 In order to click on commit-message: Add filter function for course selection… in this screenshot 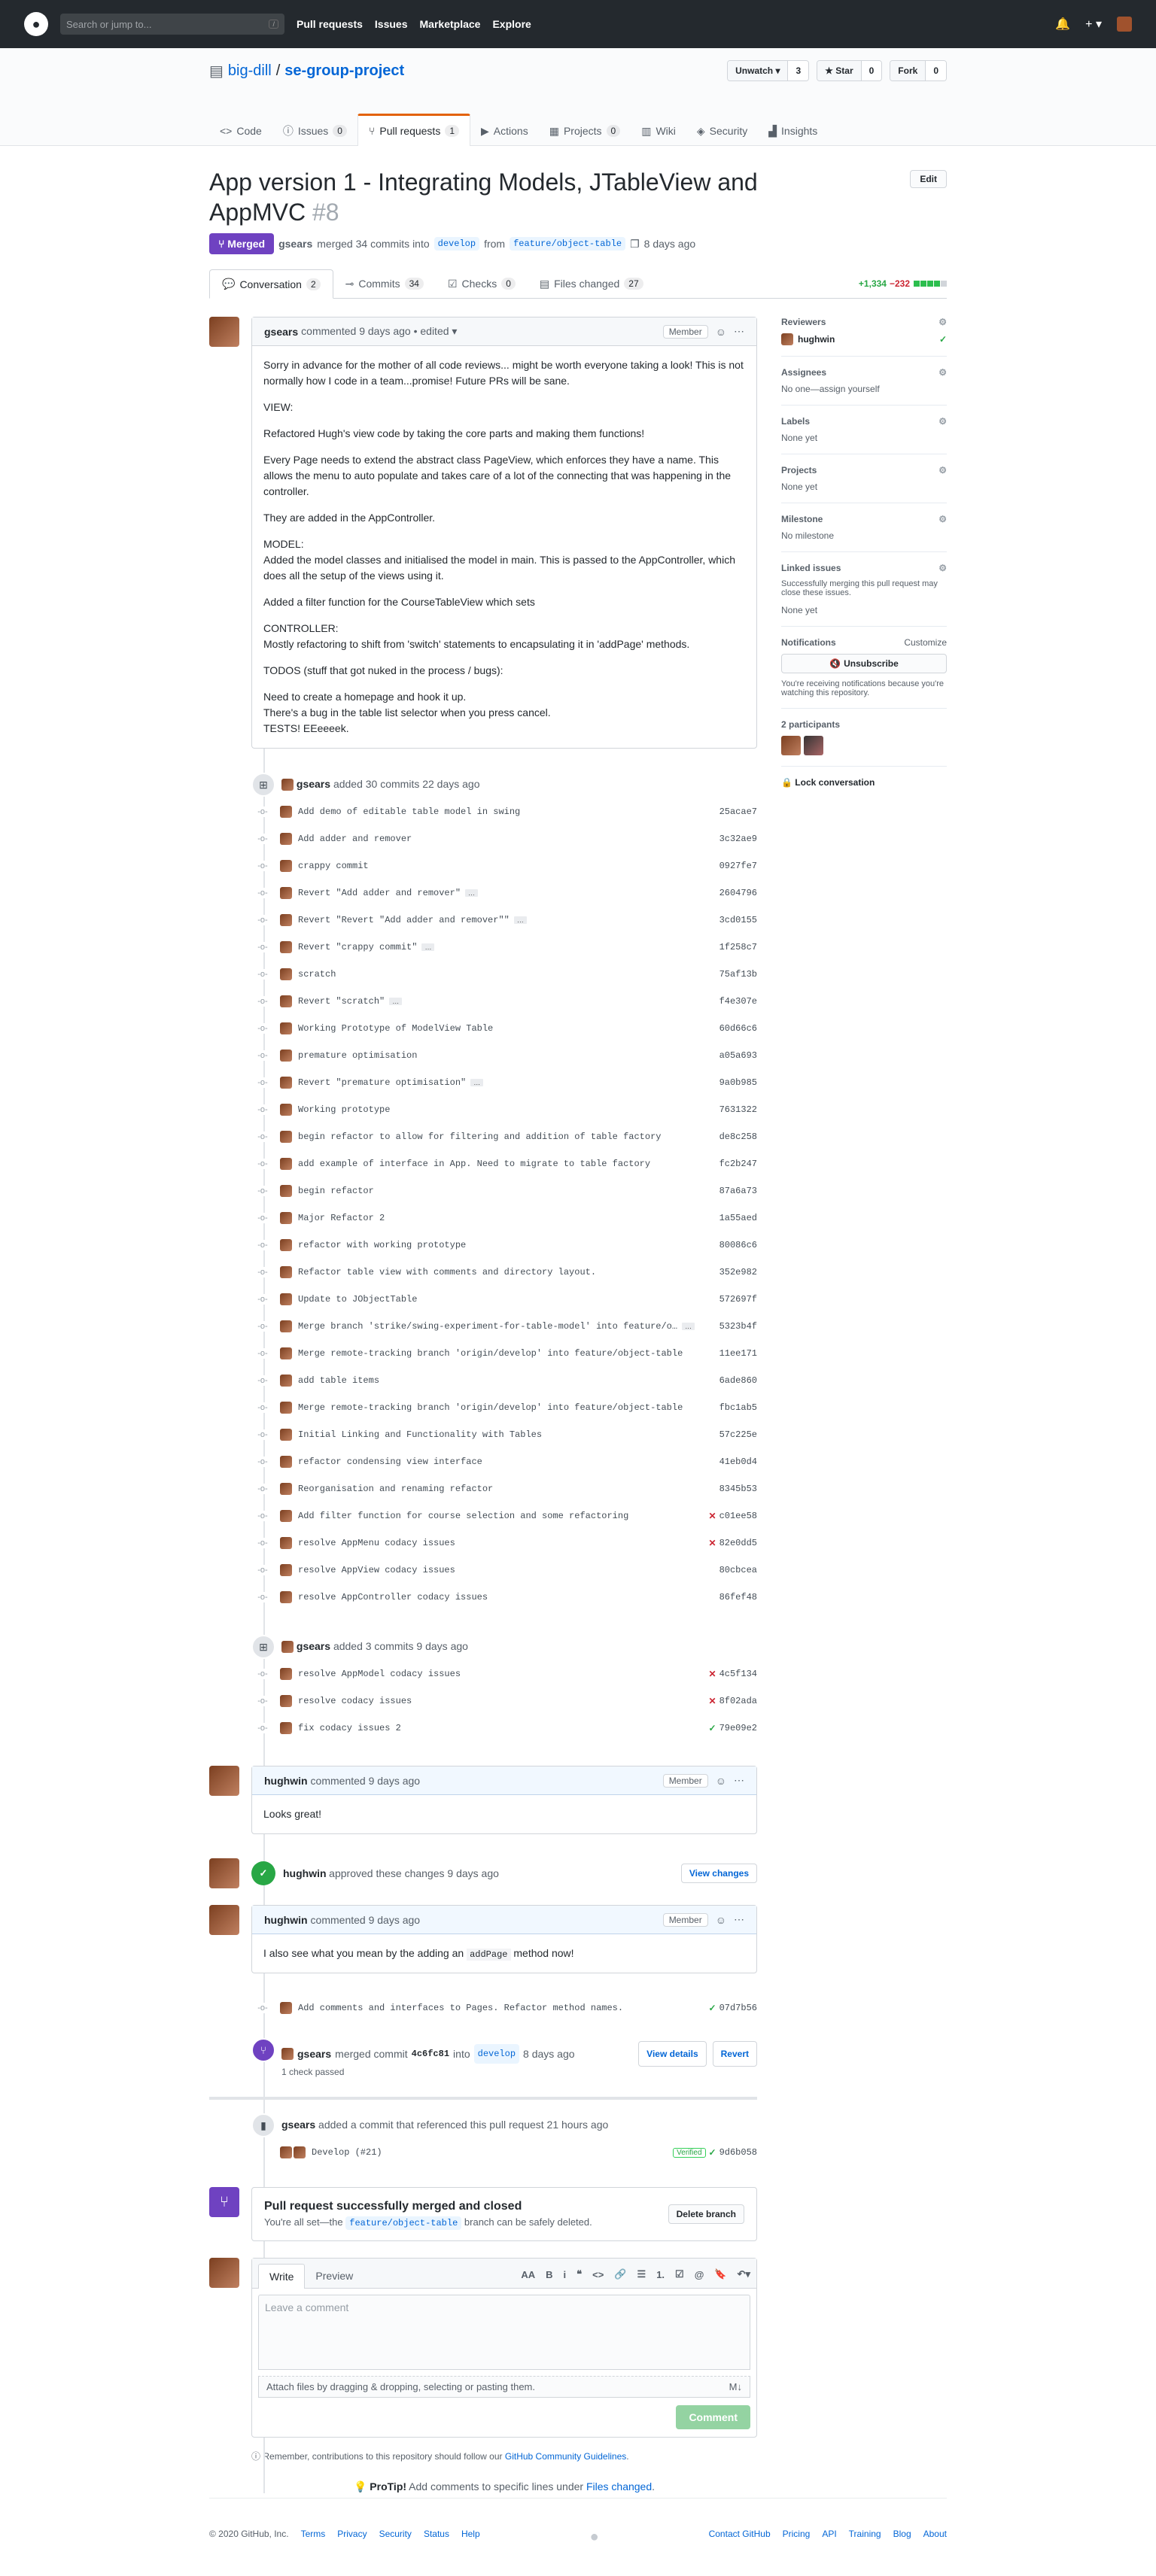, I will do `click(463, 1516)`.